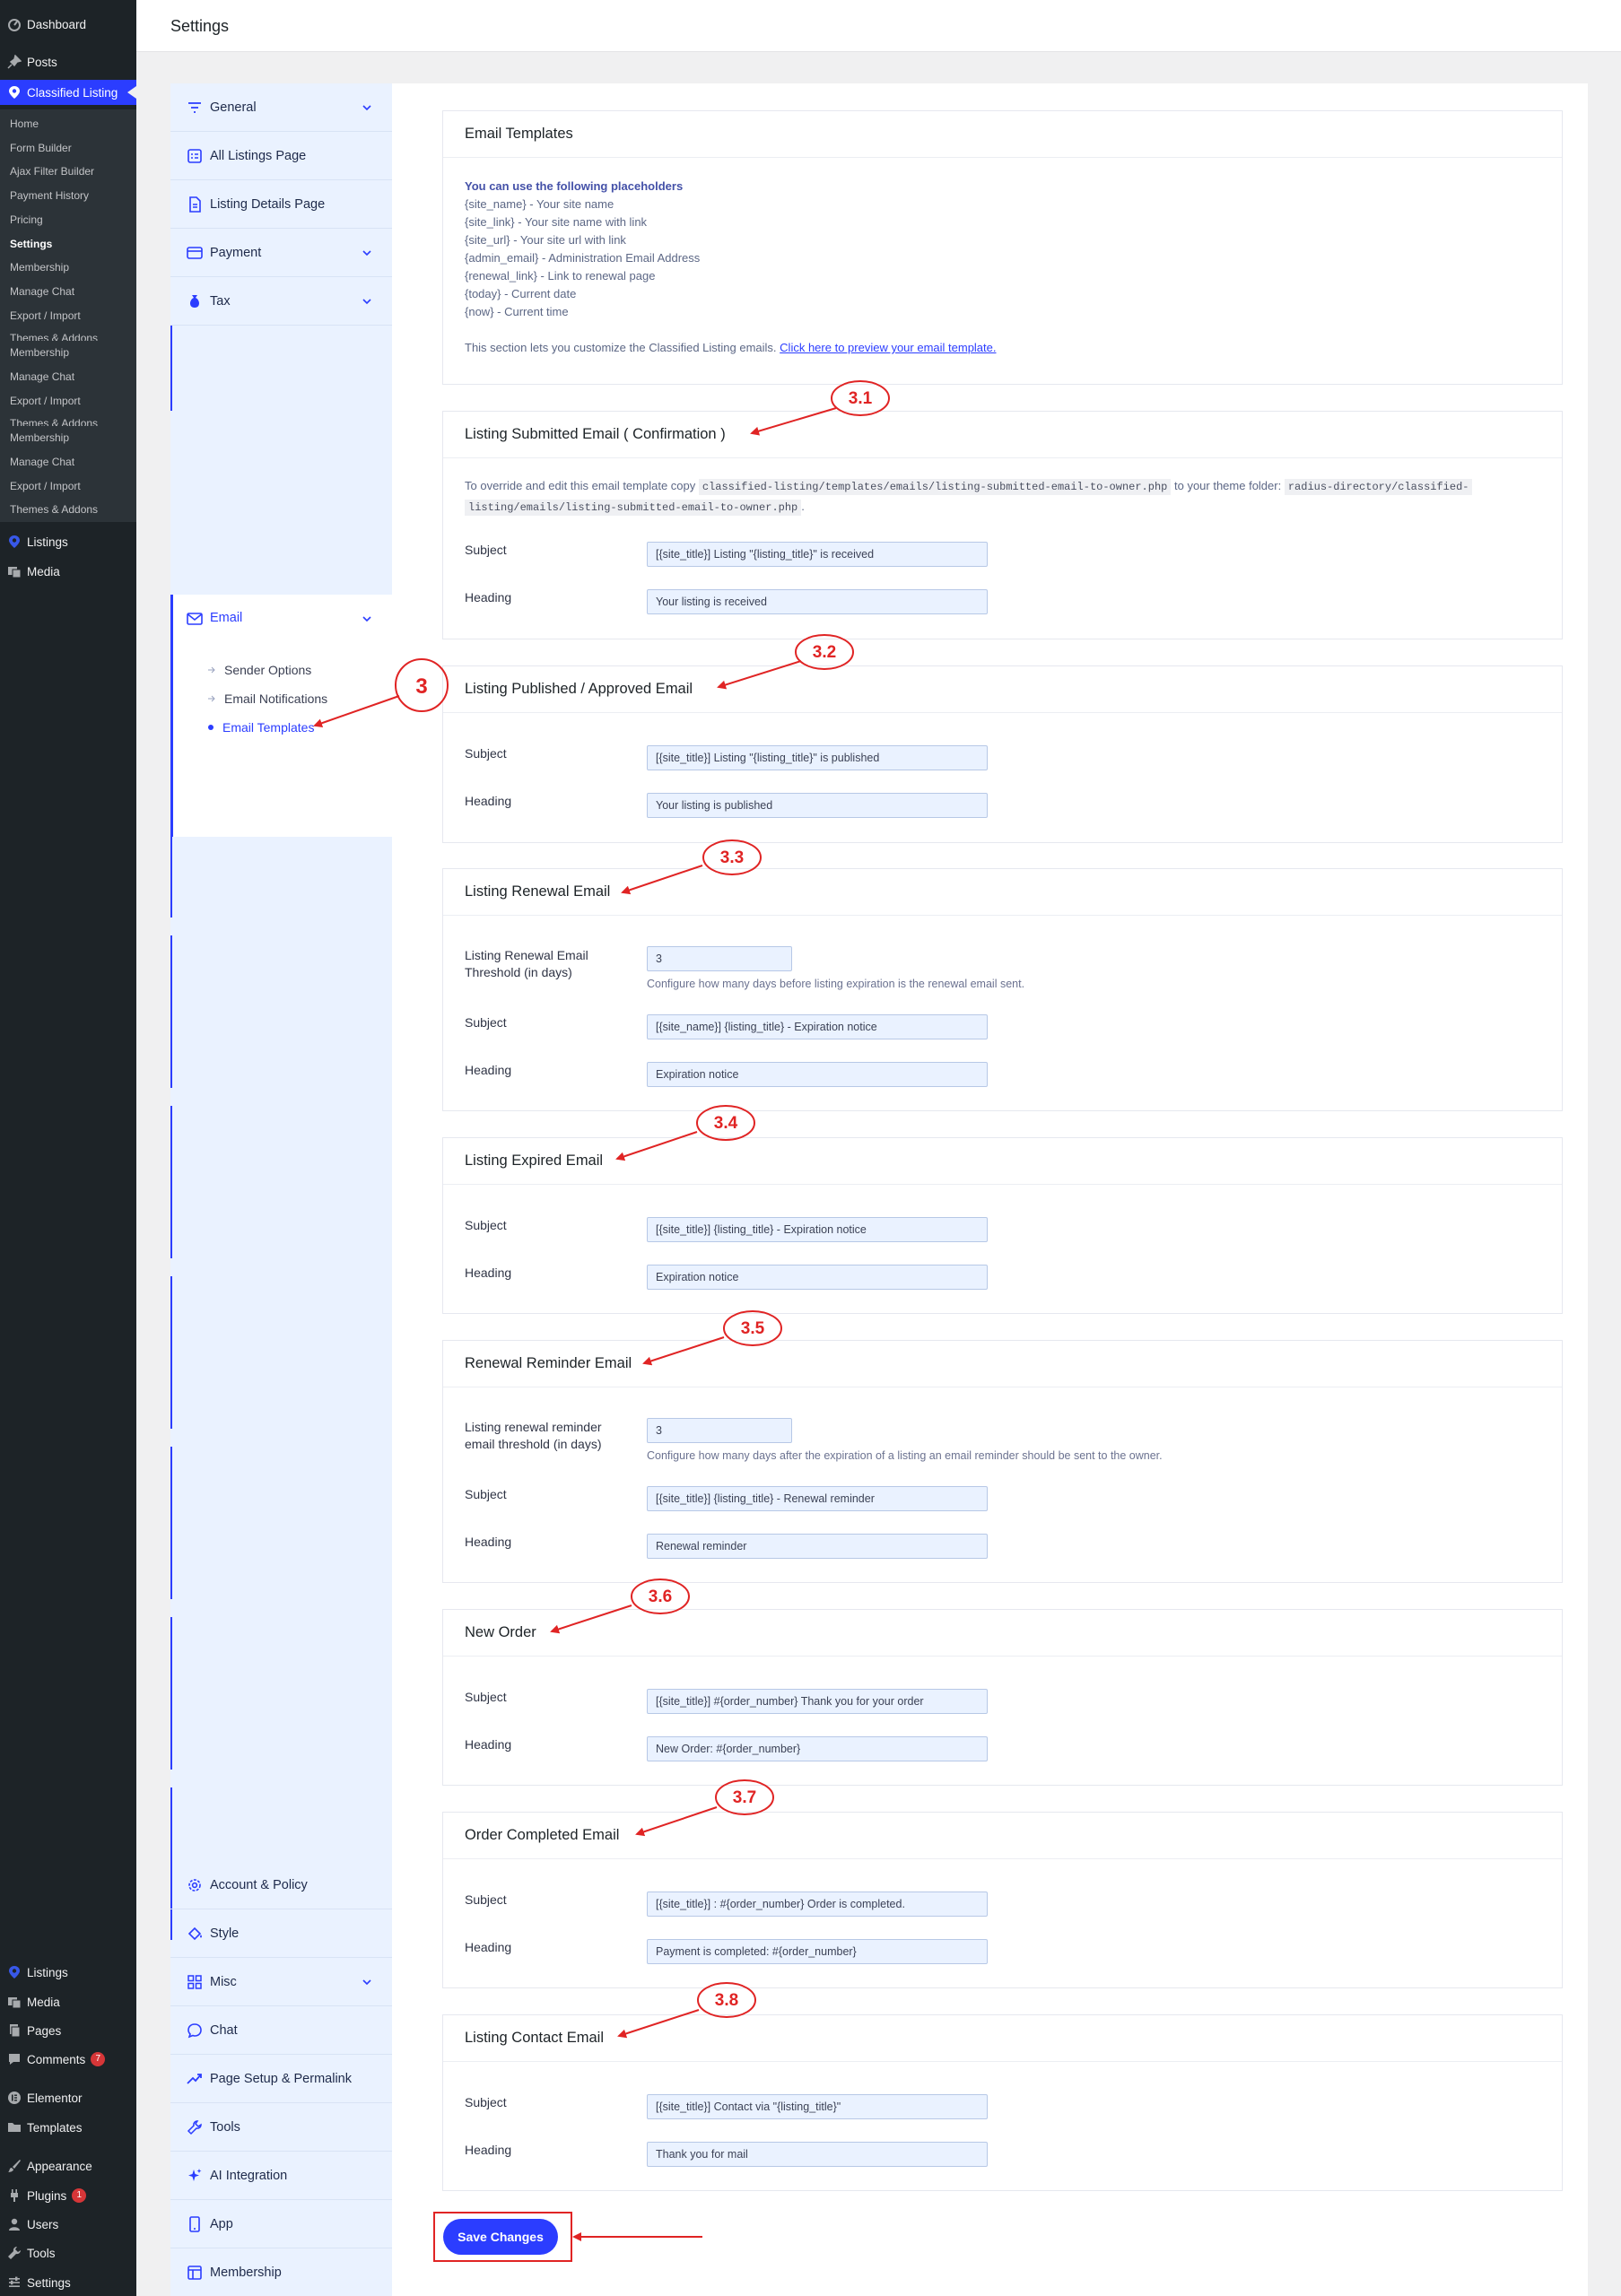 This screenshot has height=2296, width=1621. I want to click on heading-input: Your listing is published, so click(817, 805).